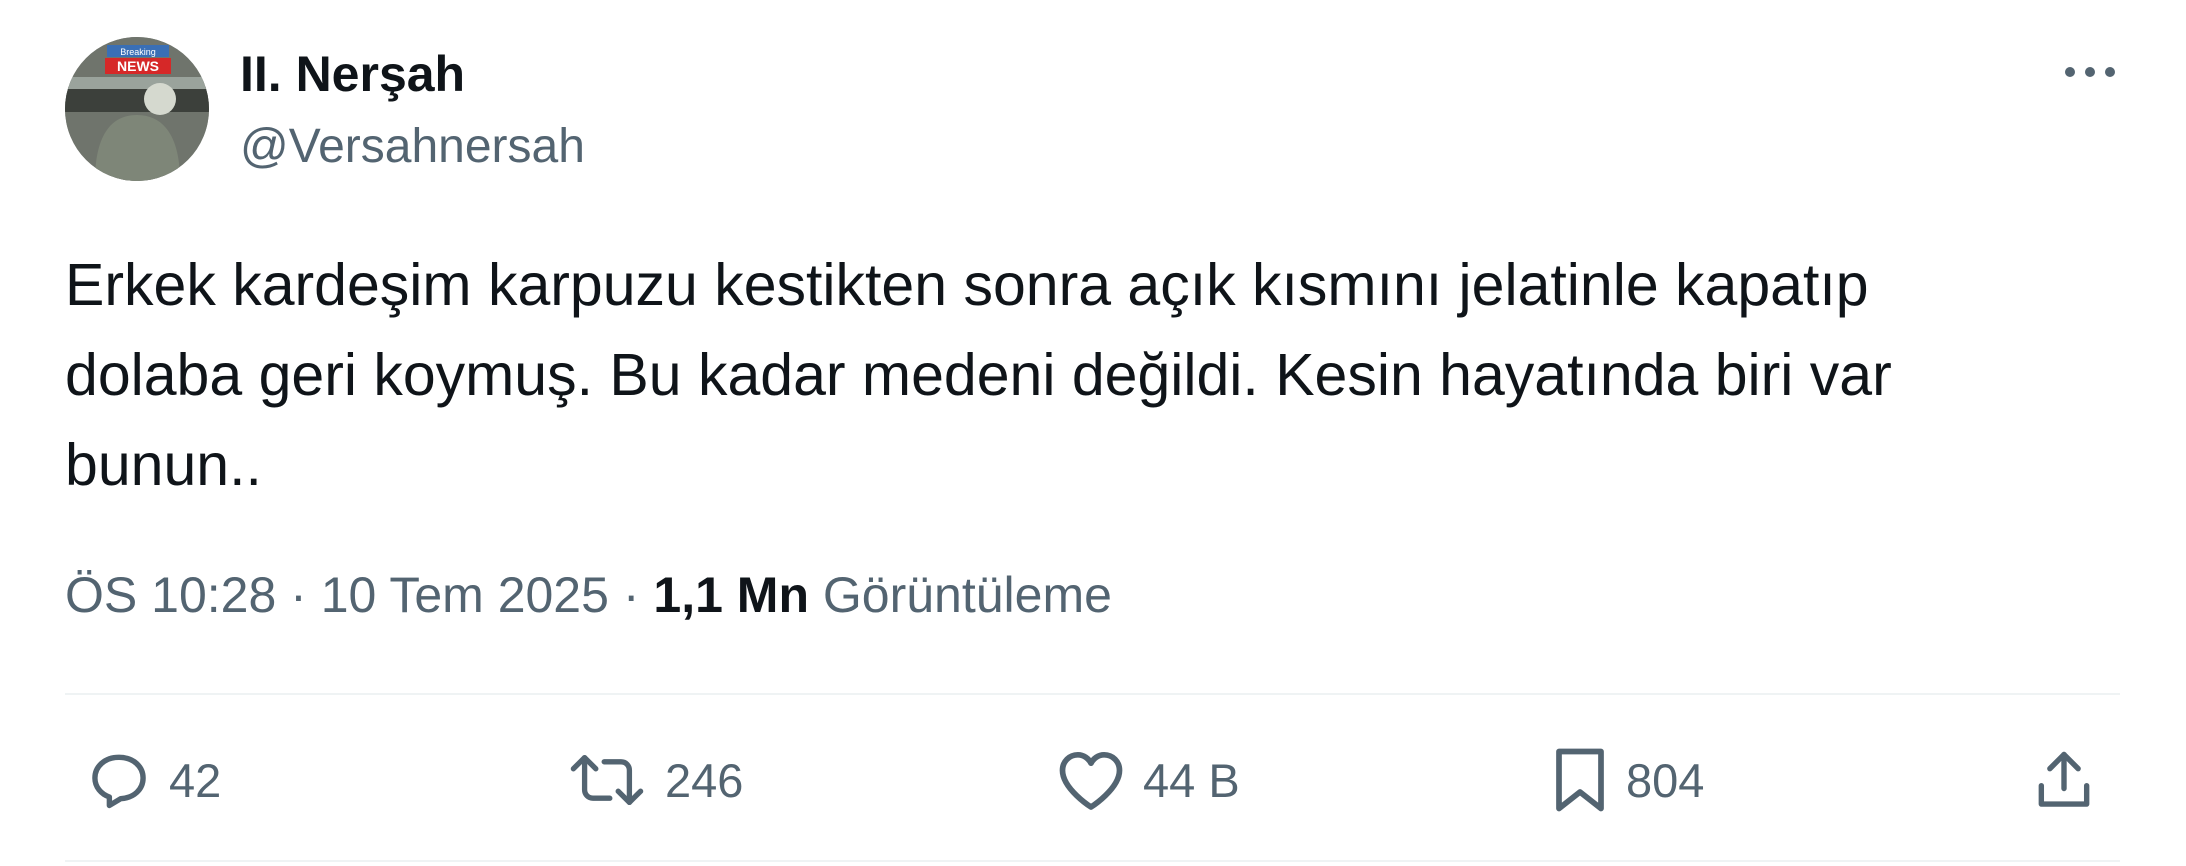 The height and width of the screenshot is (866, 2186). I want to click on retweet-count: 246, so click(704, 780).